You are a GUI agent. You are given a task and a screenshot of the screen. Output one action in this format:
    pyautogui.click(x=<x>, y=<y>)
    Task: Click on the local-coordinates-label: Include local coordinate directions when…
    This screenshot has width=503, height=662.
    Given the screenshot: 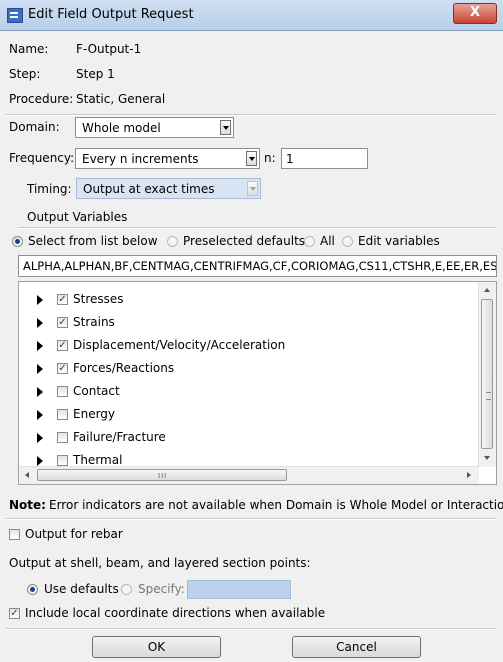 What is the action you would take?
    pyautogui.click(x=175, y=613)
    